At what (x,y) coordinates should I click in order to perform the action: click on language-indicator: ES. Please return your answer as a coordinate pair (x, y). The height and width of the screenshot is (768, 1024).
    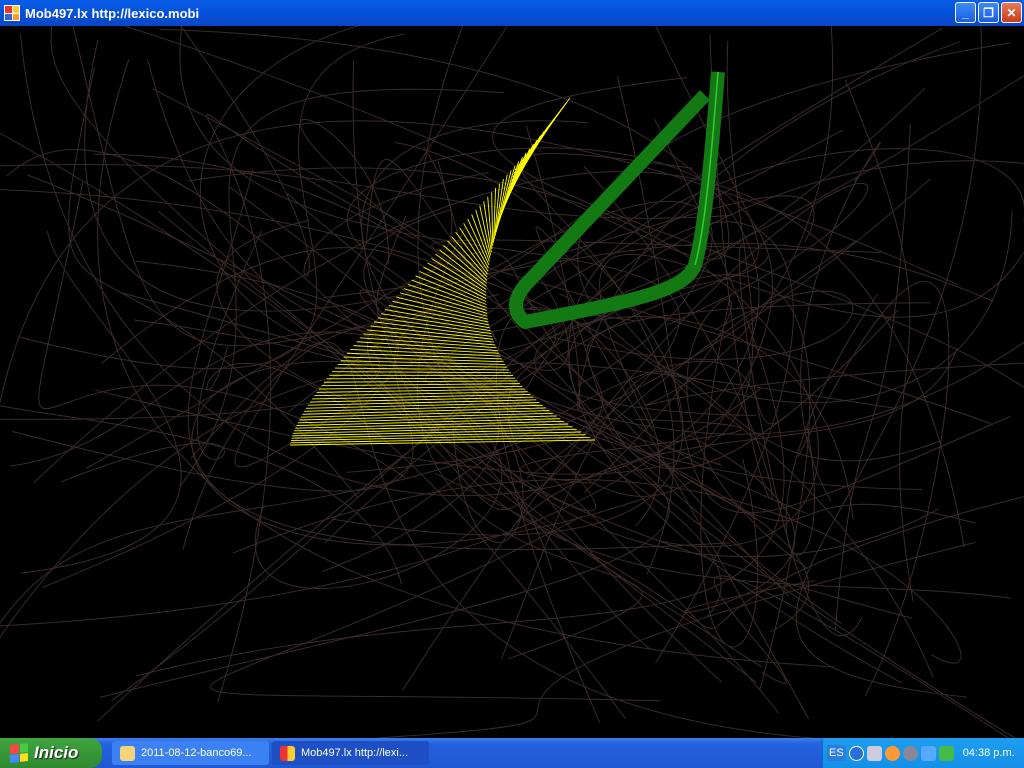
    Looking at the image, I should click on (836, 753).